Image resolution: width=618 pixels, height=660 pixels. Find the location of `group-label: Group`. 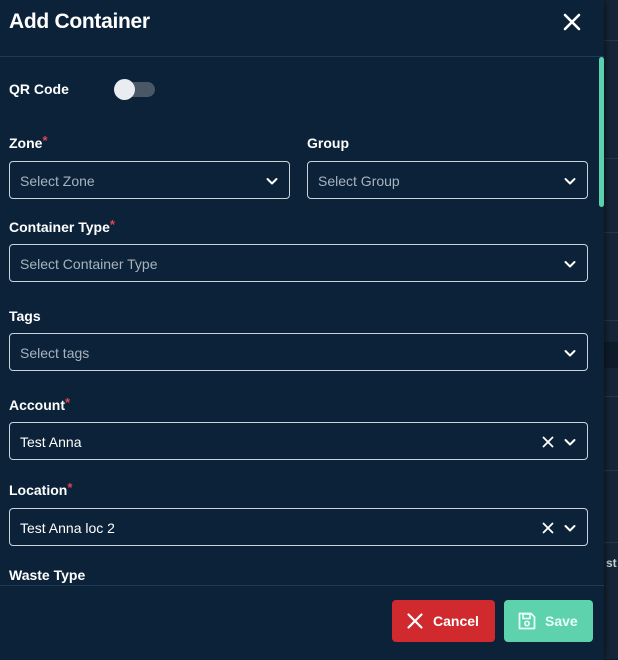

group-label: Group is located at coordinates (328, 143).